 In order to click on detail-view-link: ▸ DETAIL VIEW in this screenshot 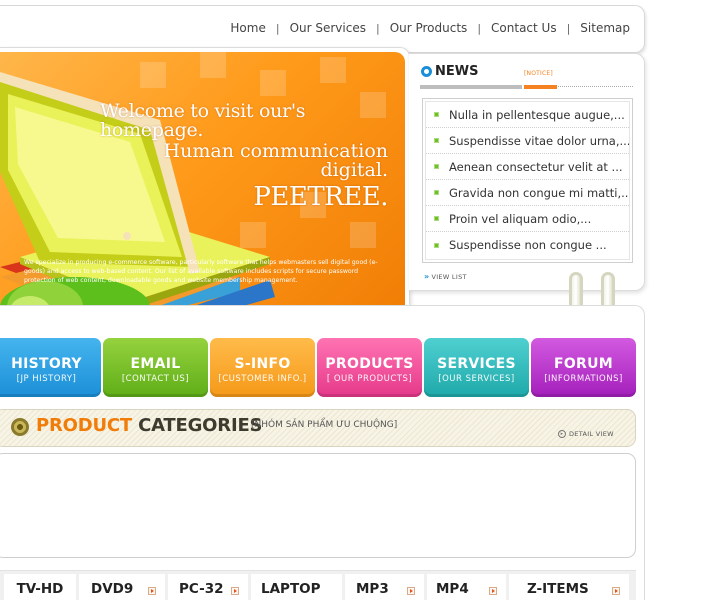, I will do `click(586, 434)`.